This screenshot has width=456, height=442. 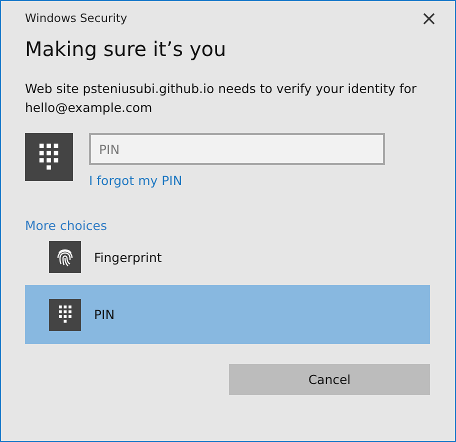 What do you see at coordinates (76, 18) in the screenshot?
I see `window-title: Windows Security` at bounding box center [76, 18].